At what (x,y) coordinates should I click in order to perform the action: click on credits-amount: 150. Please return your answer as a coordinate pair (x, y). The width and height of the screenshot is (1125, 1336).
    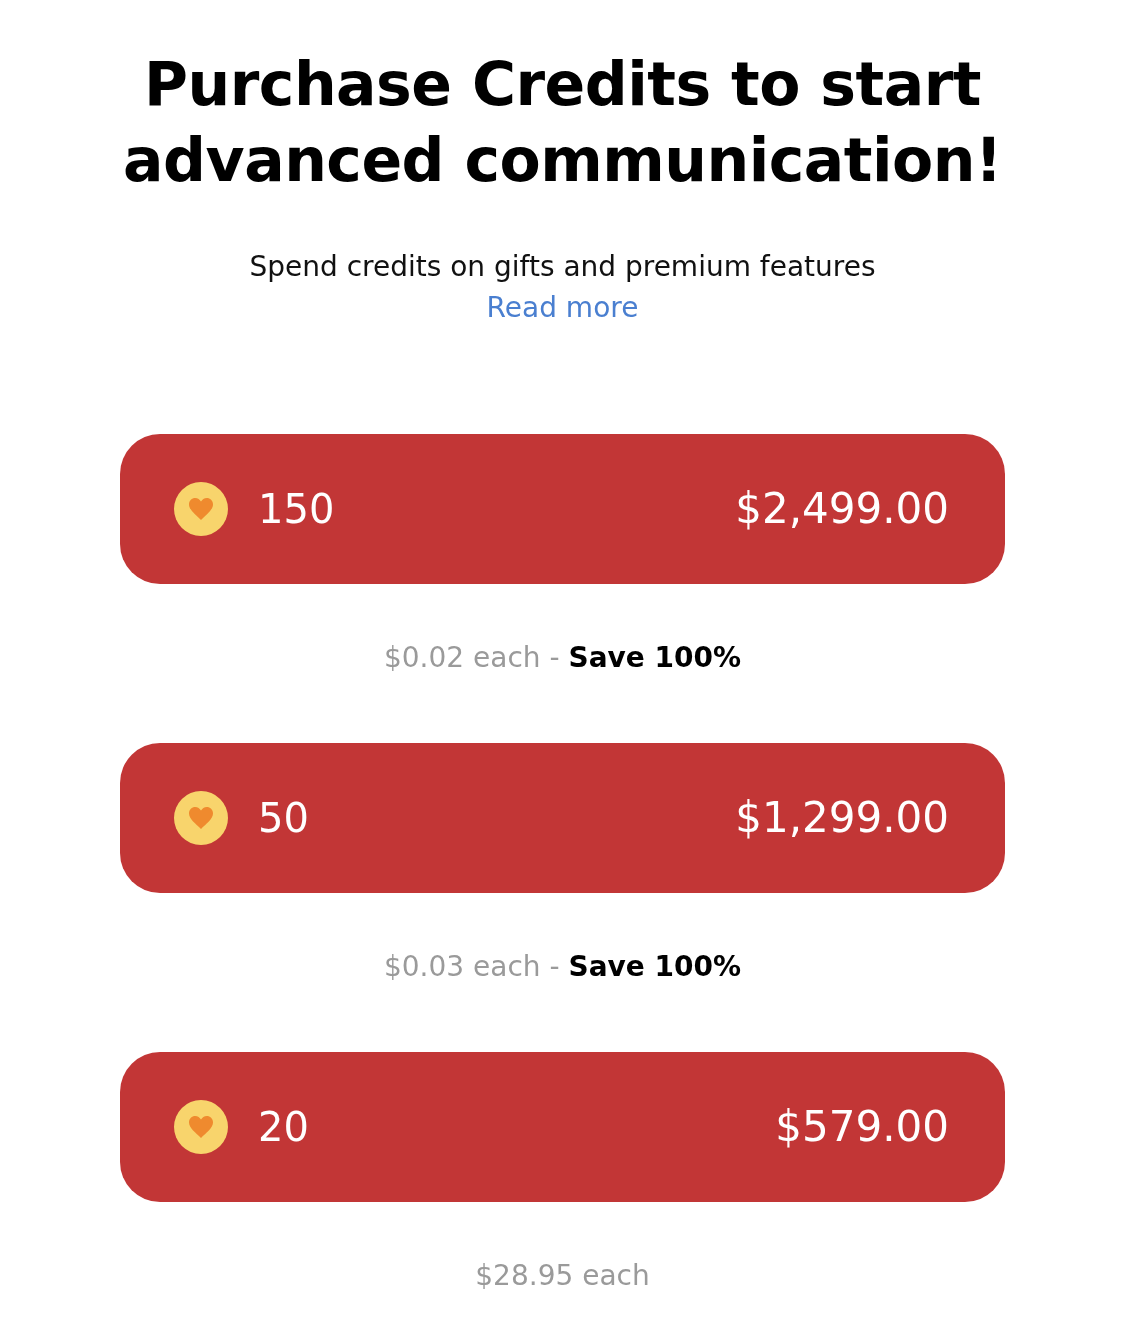
    Looking at the image, I should click on (296, 509).